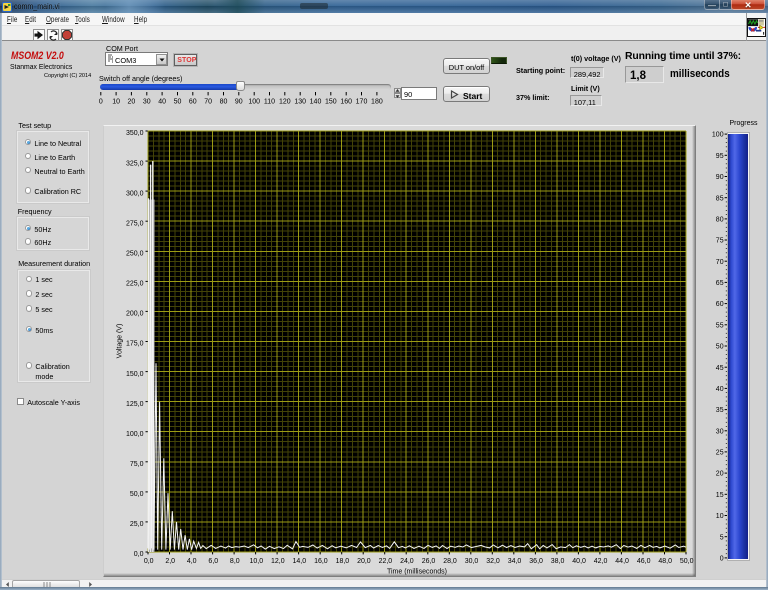 The width and height of the screenshot is (768, 590). What do you see at coordinates (346, 101) in the screenshot?
I see `svg-text: 160` at bounding box center [346, 101].